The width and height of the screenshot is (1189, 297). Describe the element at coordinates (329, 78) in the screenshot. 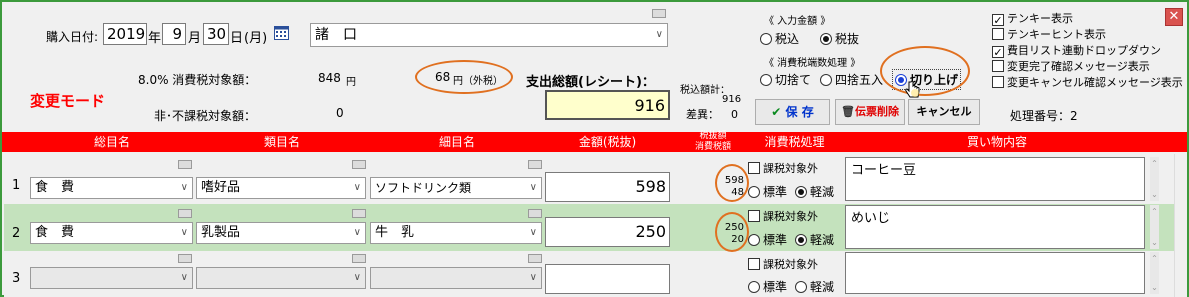

I see `taxable-value: 848` at that location.